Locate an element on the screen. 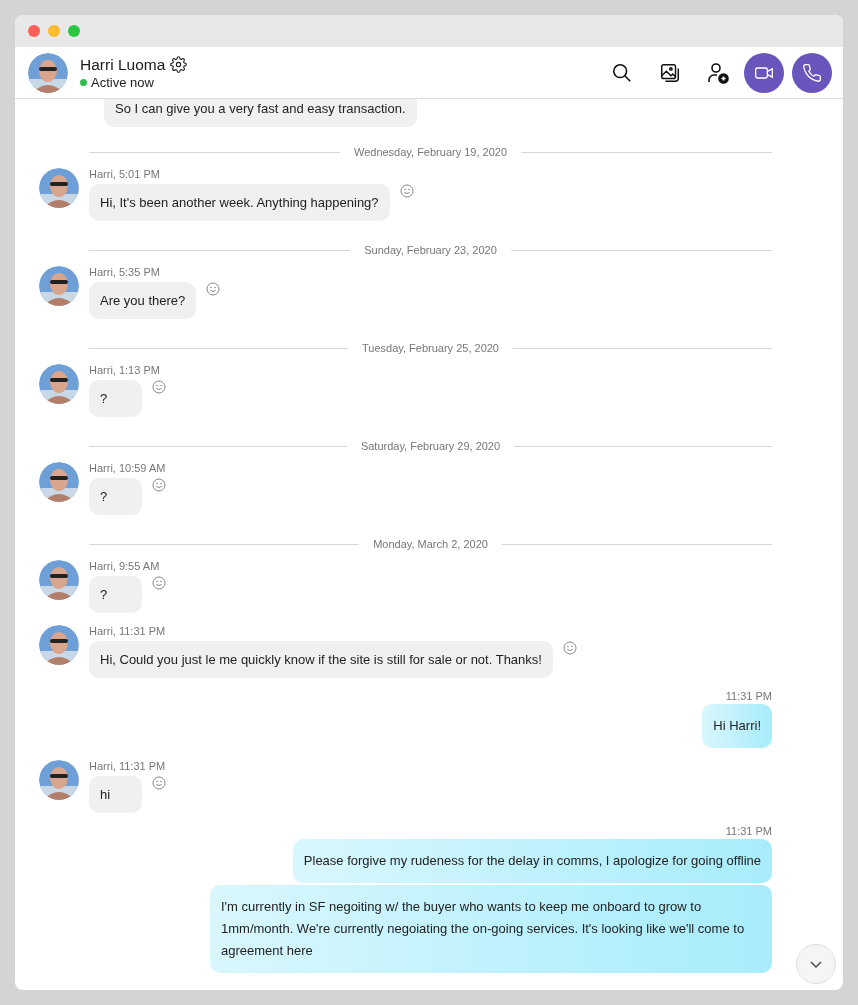 The height and width of the screenshot is (1005, 858). message-sender-time: Harri, 5:01 PM is located at coordinates (125, 174).